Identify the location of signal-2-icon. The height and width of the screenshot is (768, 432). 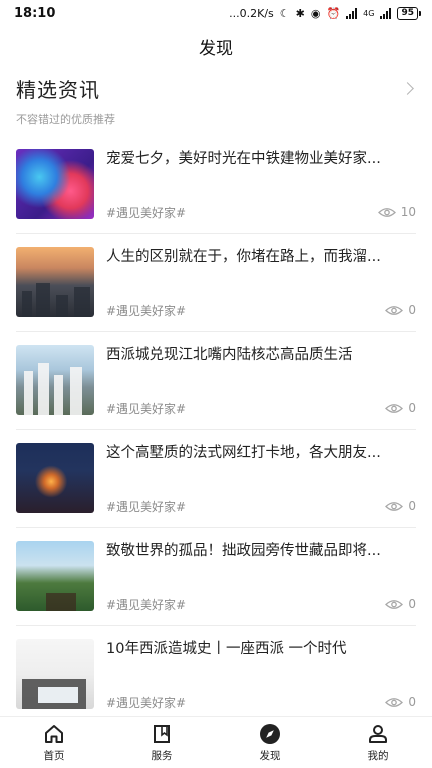
(386, 13).